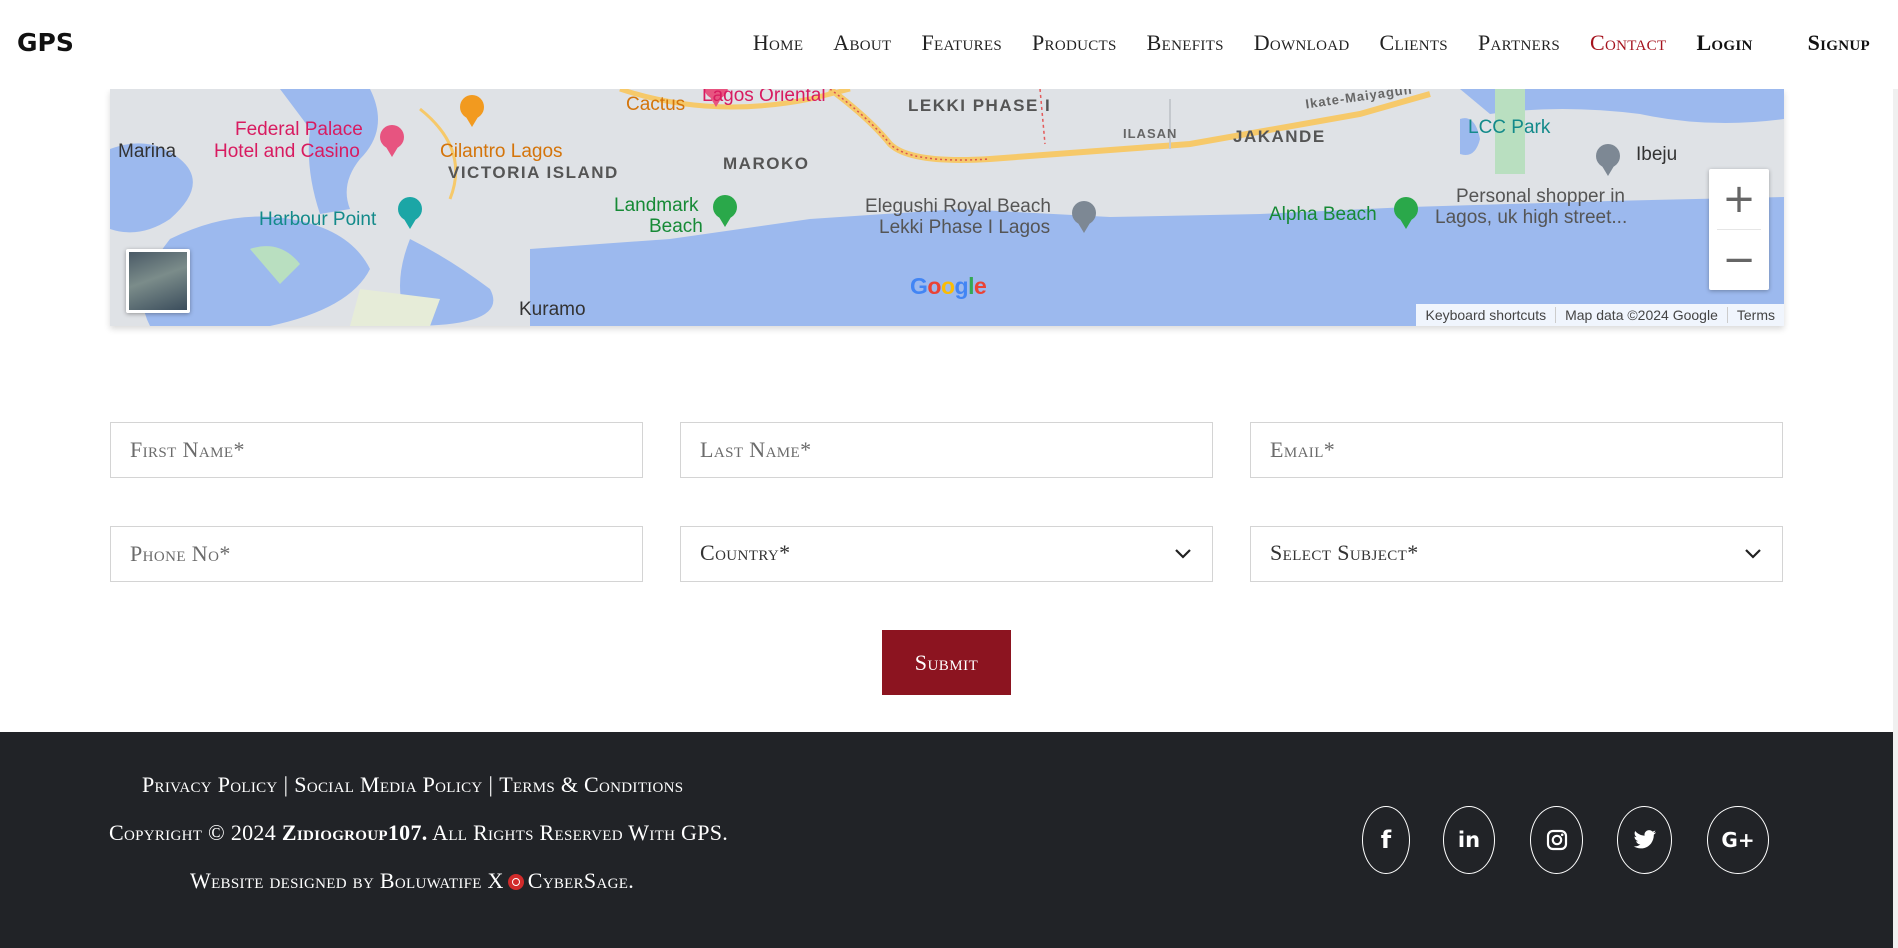 This screenshot has width=1898, height=948. What do you see at coordinates (347, 880) in the screenshot?
I see `designed-by-text: Website designed by Boluwatife X` at bounding box center [347, 880].